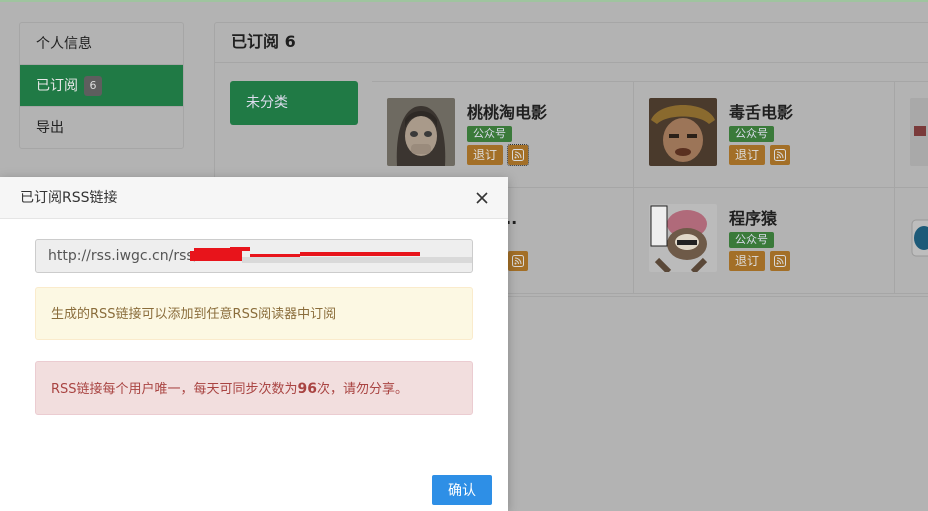 This screenshot has width=928, height=511. Describe the element at coordinates (464, 1) in the screenshot. I see `top-border` at that location.